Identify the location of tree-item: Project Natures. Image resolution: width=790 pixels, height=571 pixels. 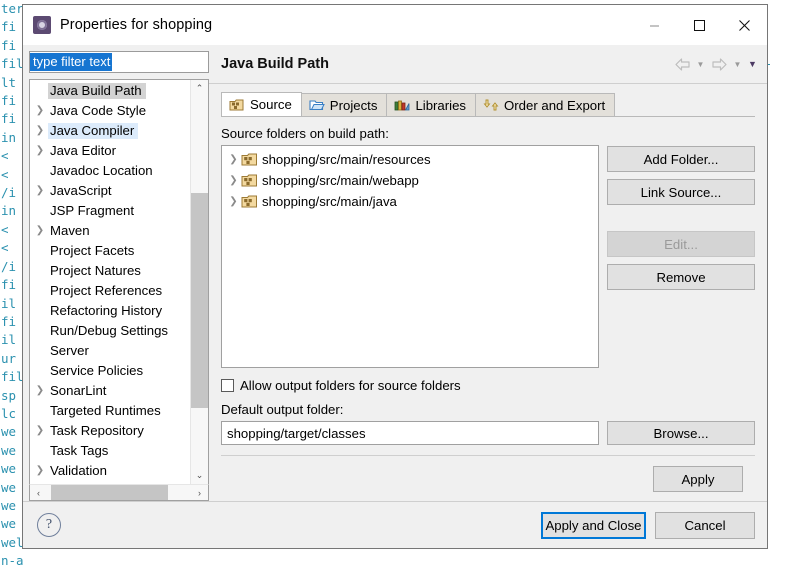
(110, 271).